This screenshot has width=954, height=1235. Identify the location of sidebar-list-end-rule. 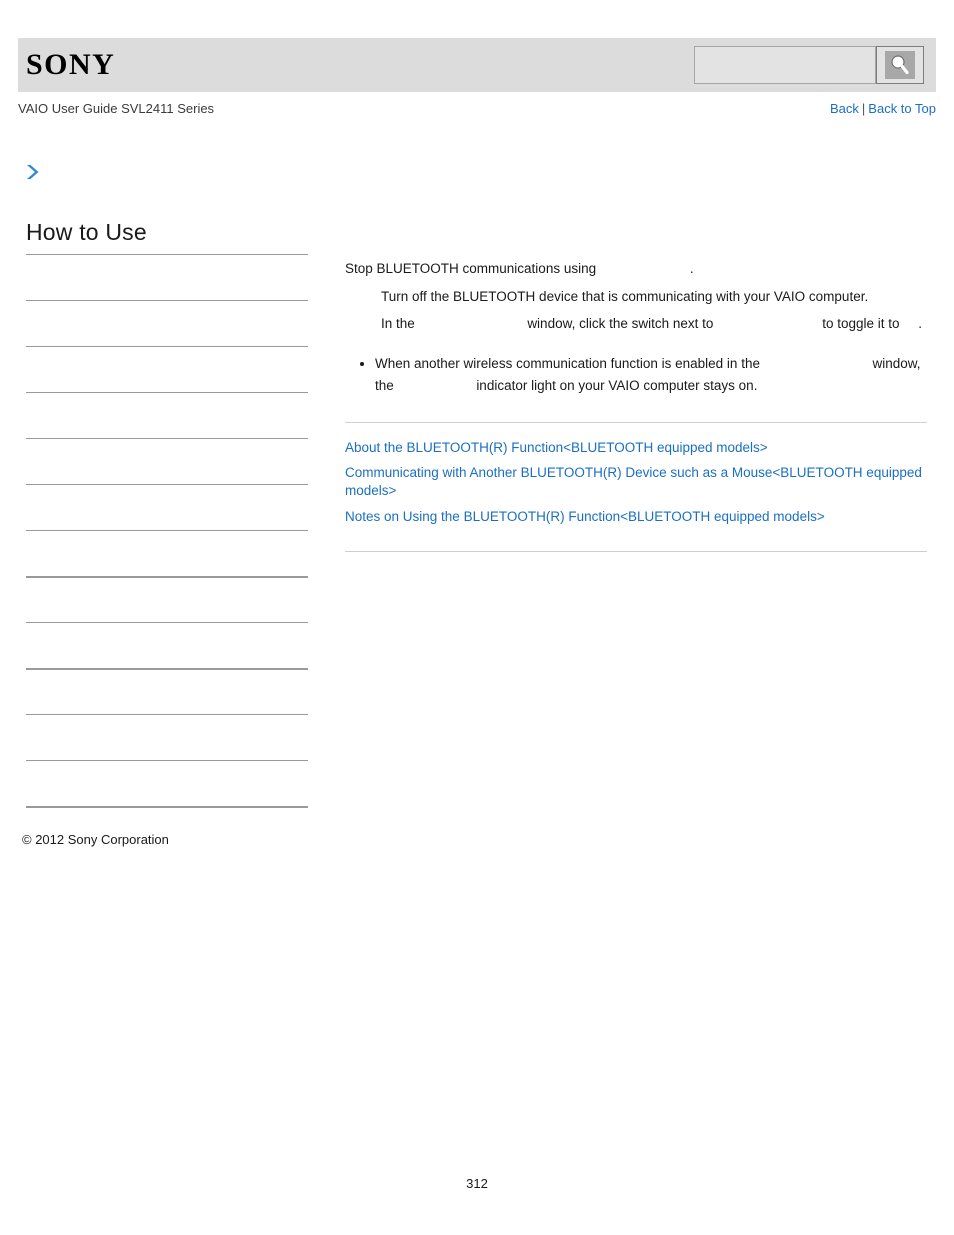
(167, 807).